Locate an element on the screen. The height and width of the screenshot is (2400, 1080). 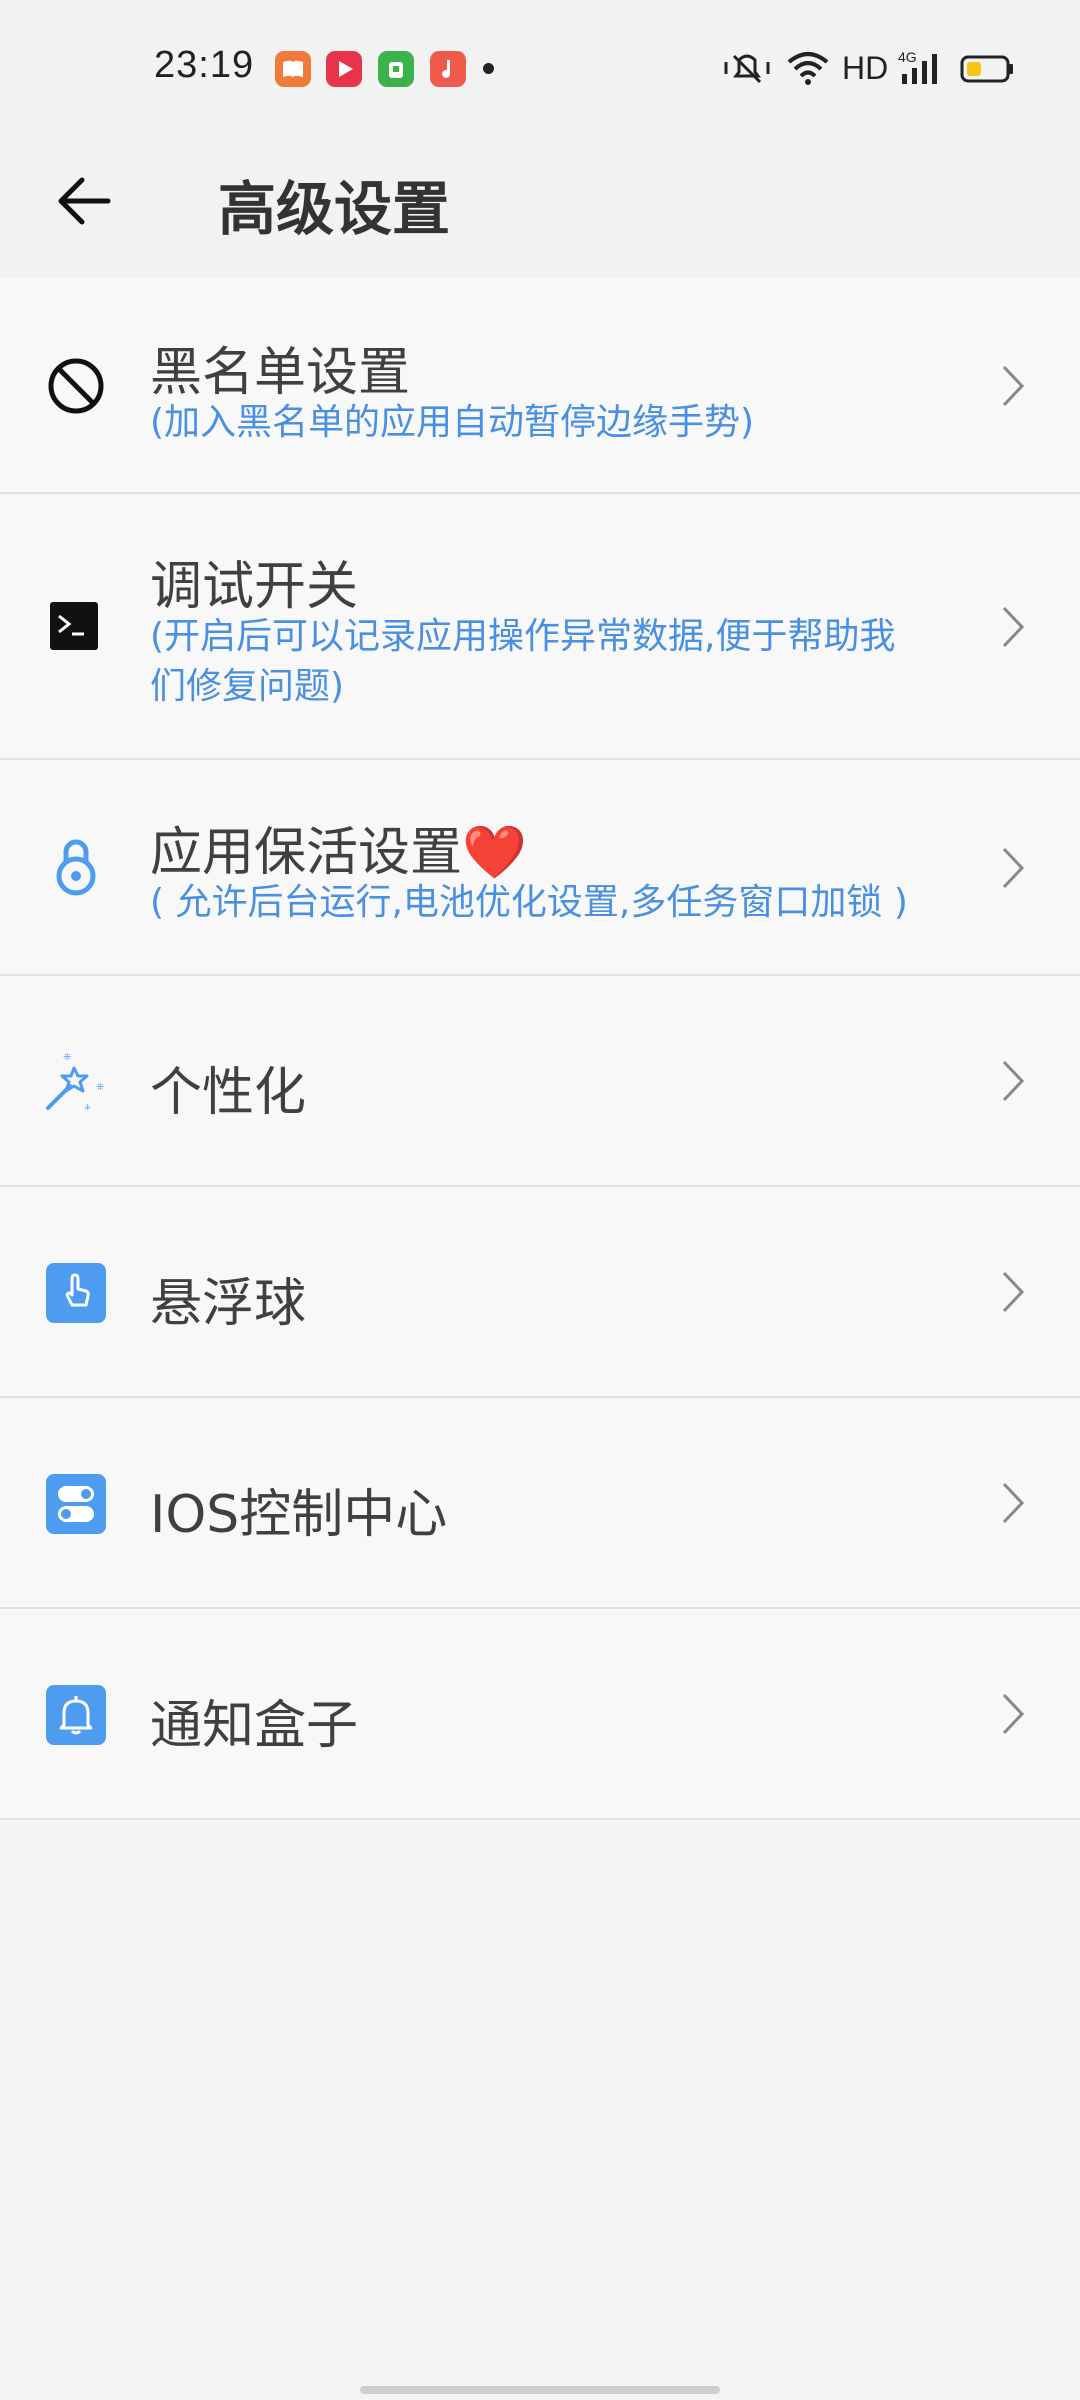
item-title: 通知盒子 is located at coordinates (254, 1726).